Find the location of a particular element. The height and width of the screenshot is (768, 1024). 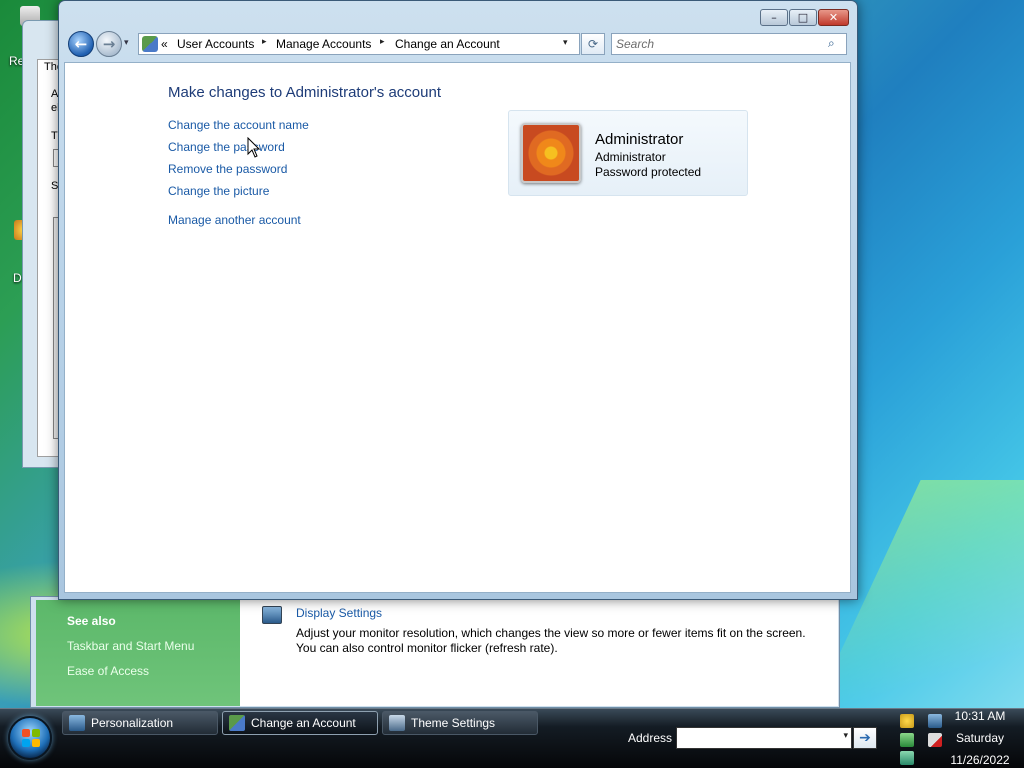

search-box: ⌕ is located at coordinates (729, 44).